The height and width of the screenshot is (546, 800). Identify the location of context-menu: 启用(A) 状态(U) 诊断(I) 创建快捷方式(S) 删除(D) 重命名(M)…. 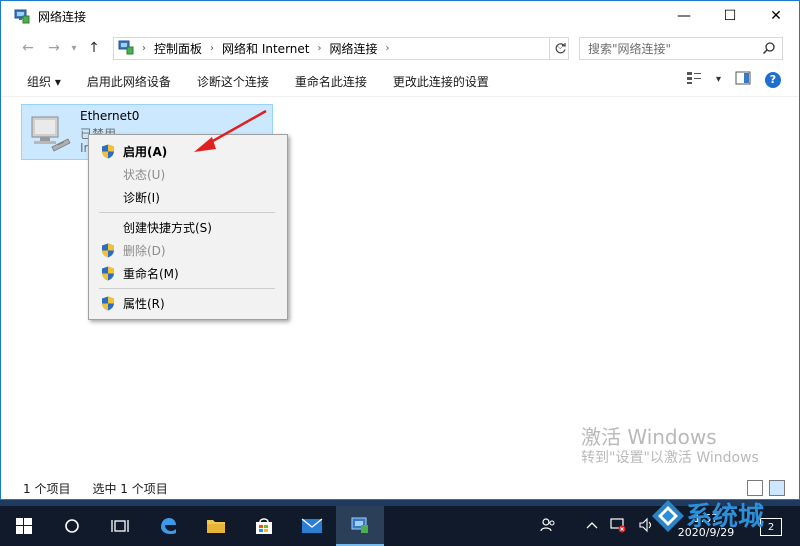
(188, 227).